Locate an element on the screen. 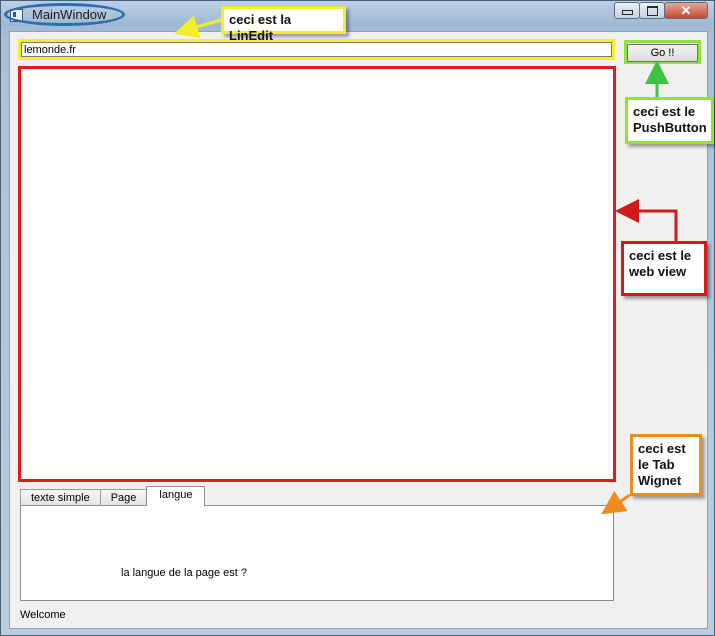 The image size is (715, 636). url-input is located at coordinates (316, 49).